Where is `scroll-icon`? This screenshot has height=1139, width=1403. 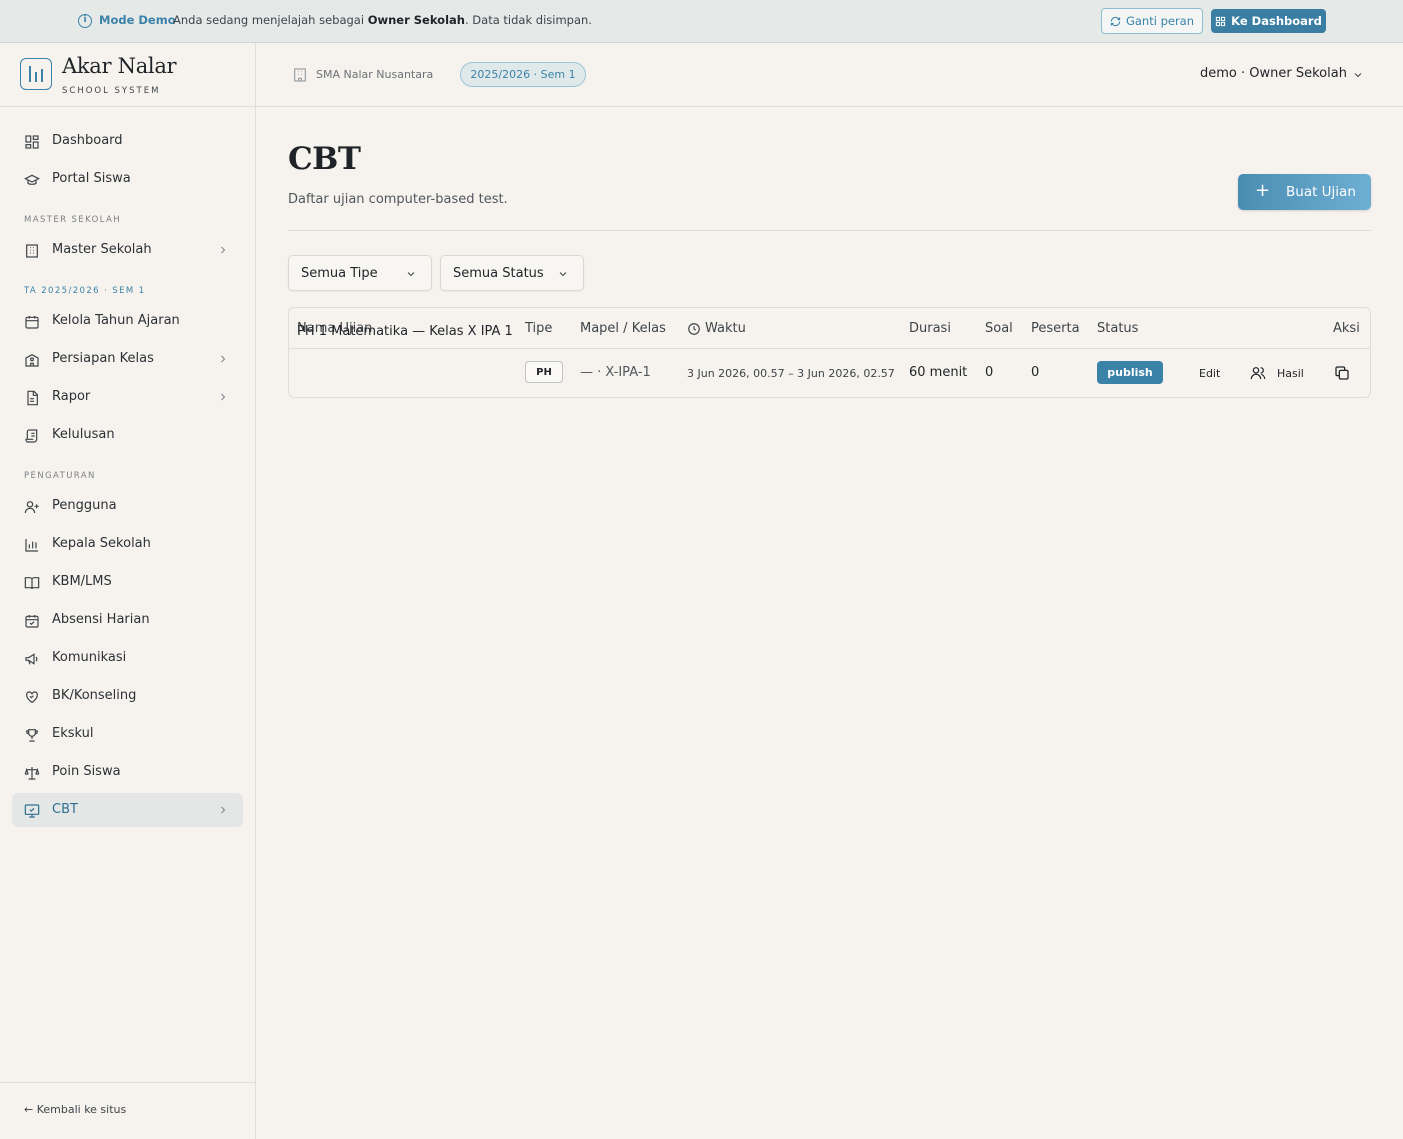
scroll-icon is located at coordinates (31, 436).